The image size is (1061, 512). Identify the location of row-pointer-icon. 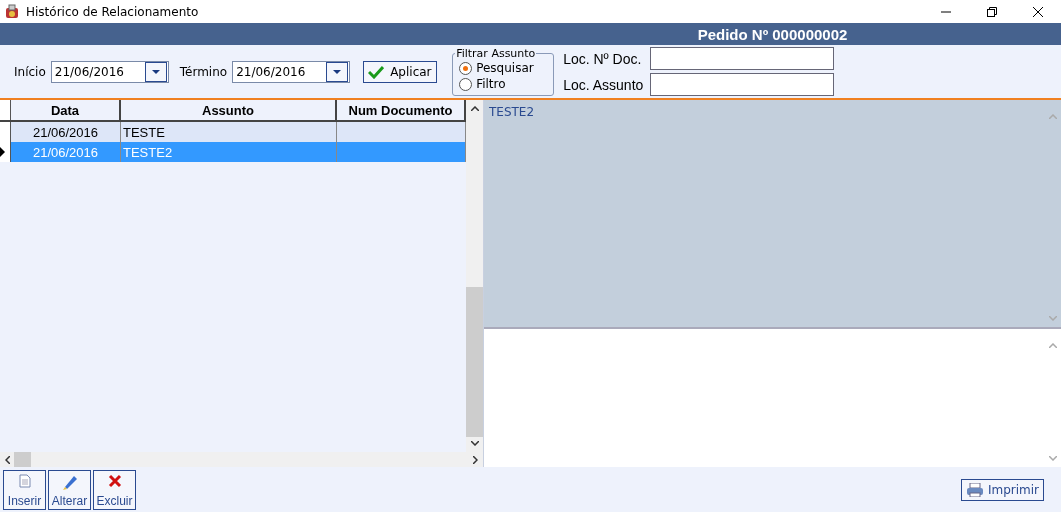
(2, 152).